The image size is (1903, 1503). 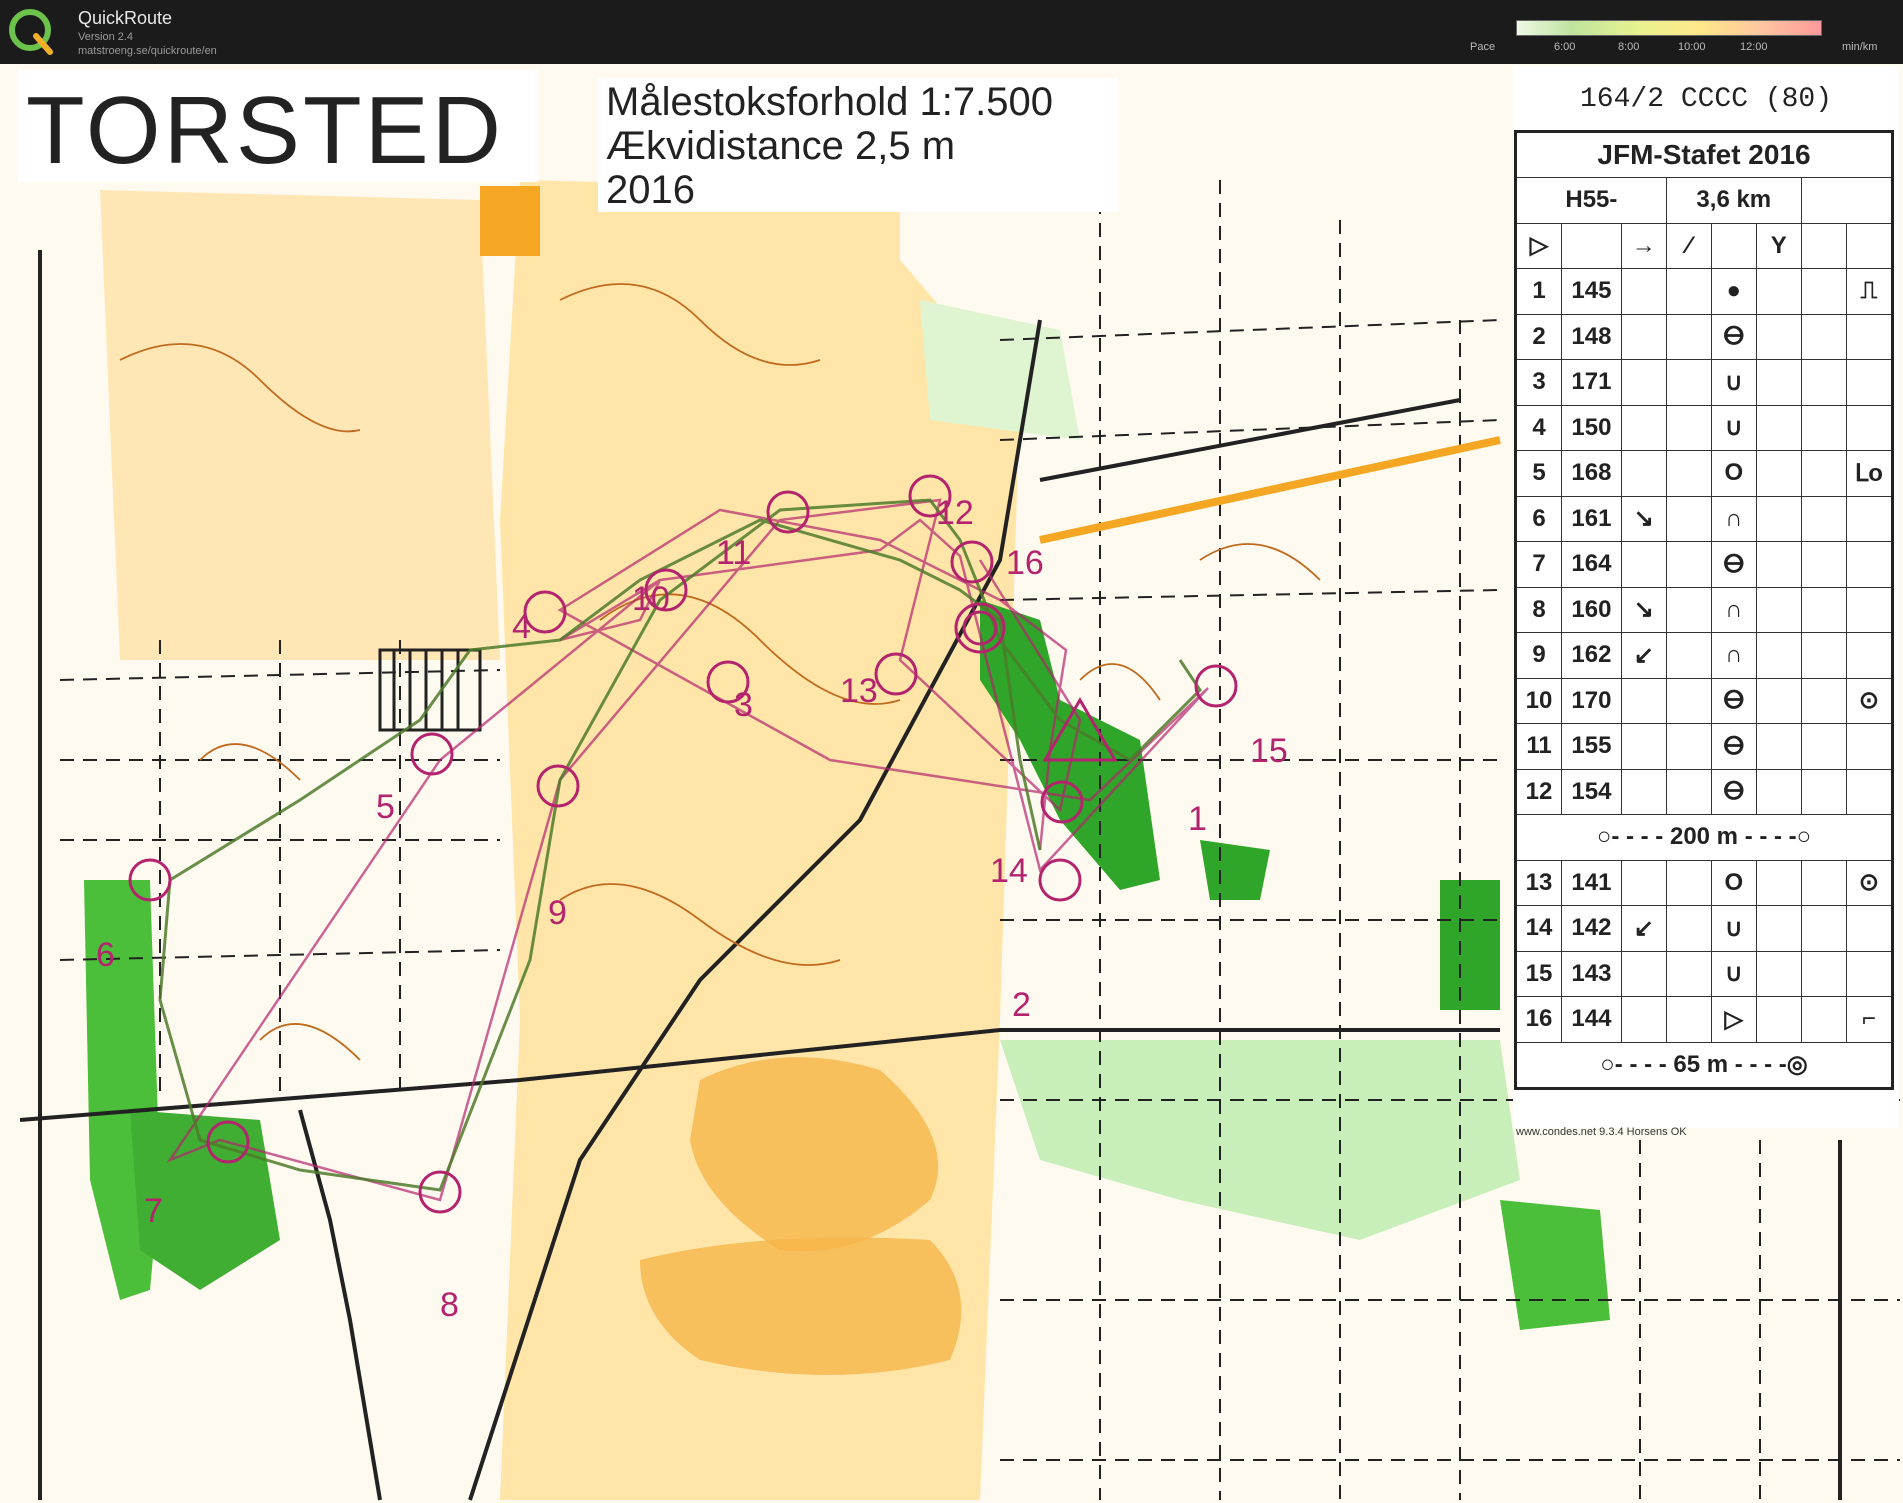 What do you see at coordinates (1591, 746) in the screenshot?
I see `control-code: 155` at bounding box center [1591, 746].